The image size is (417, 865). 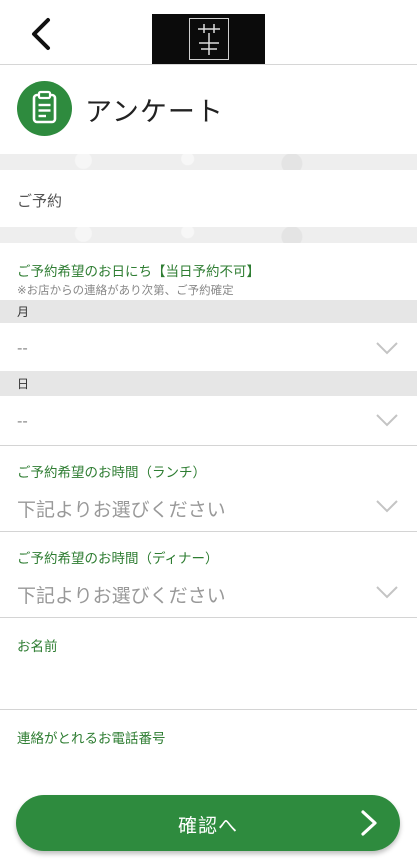 What do you see at coordinates (42, 34) in the screenshot?
I see `chevron-left-icon` at bounding box center [42, 34].